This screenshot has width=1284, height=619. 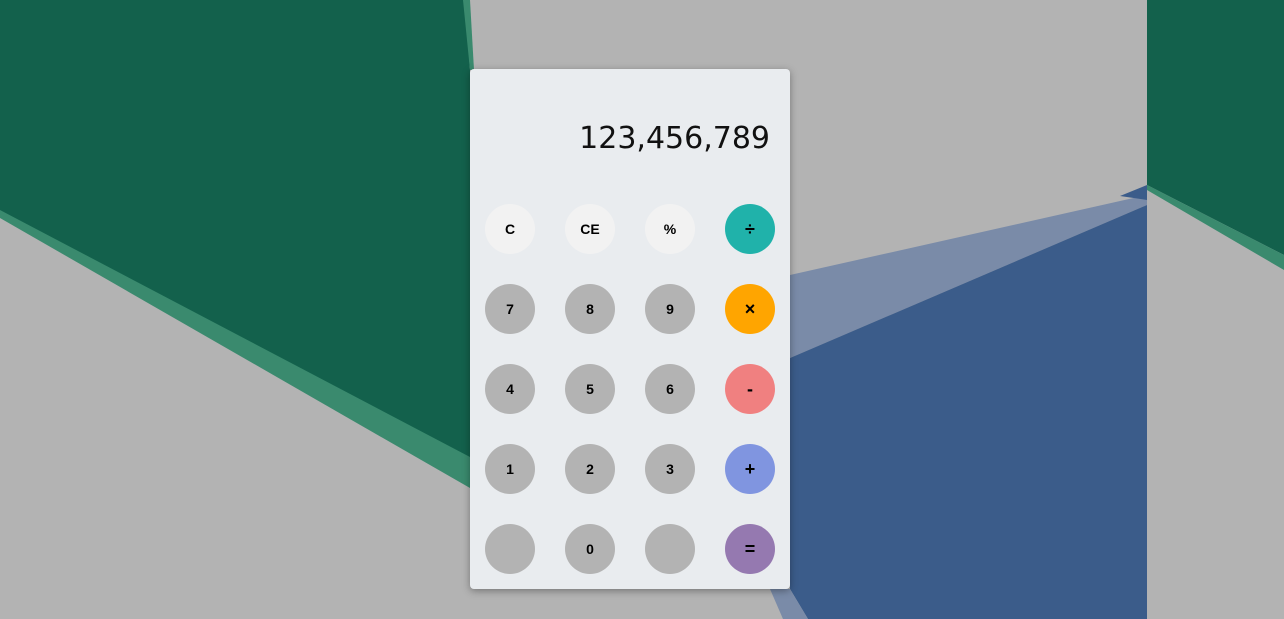 I want to click on multiply-button: ×, so click(x=750, y=309).